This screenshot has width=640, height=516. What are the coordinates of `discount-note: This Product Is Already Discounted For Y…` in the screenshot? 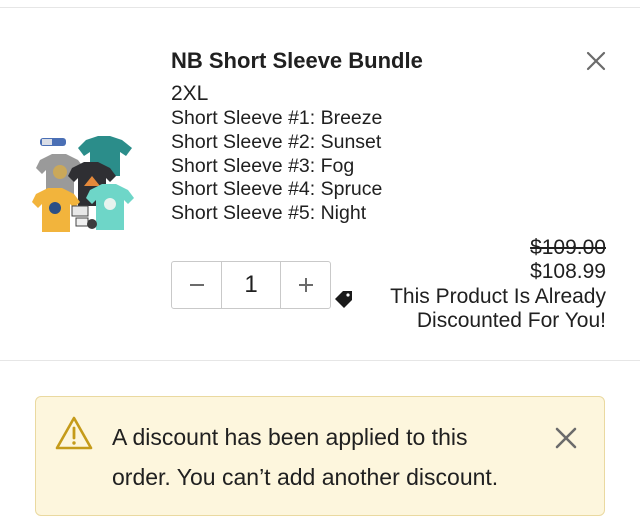 It's located at (498, 308).